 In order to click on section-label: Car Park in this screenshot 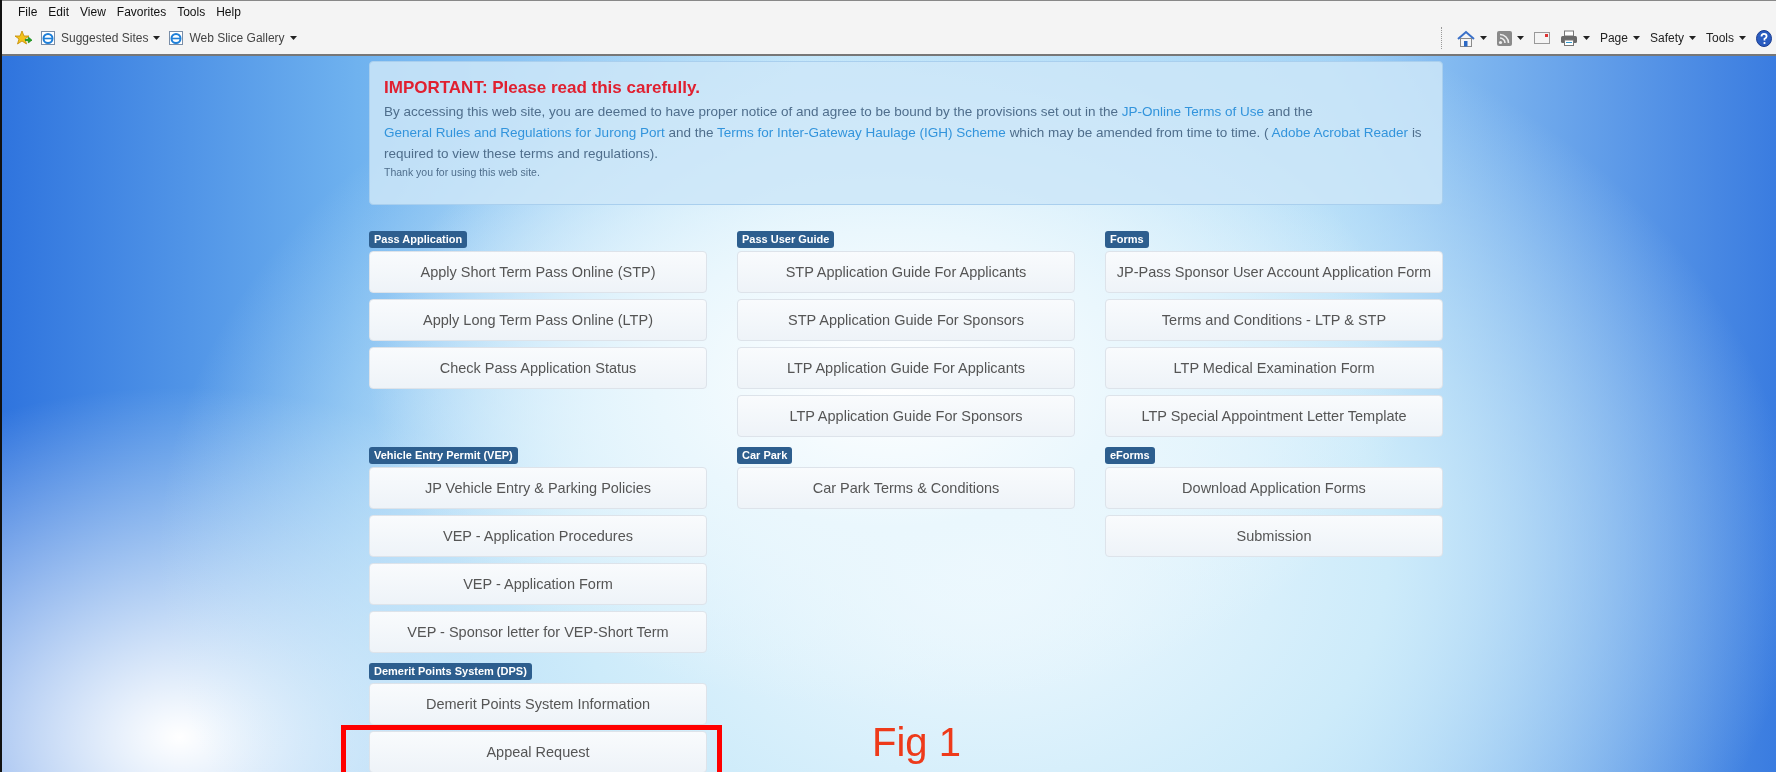, I will do `click(765, 455)`.